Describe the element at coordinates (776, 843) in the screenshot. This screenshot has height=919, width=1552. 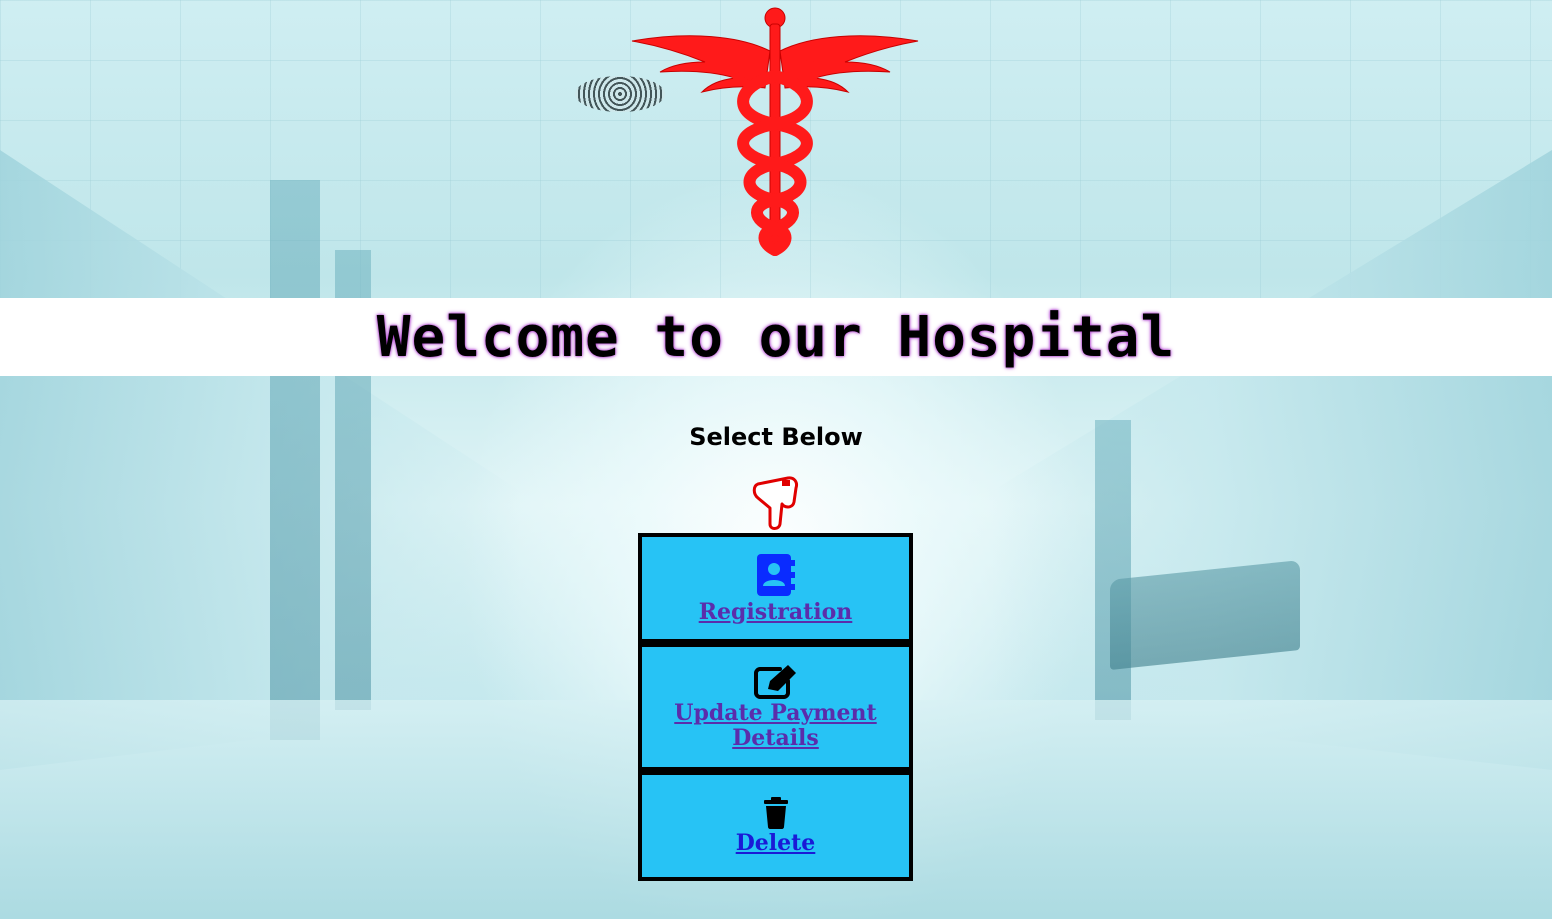
I see `delete-link: Delete` at that location.